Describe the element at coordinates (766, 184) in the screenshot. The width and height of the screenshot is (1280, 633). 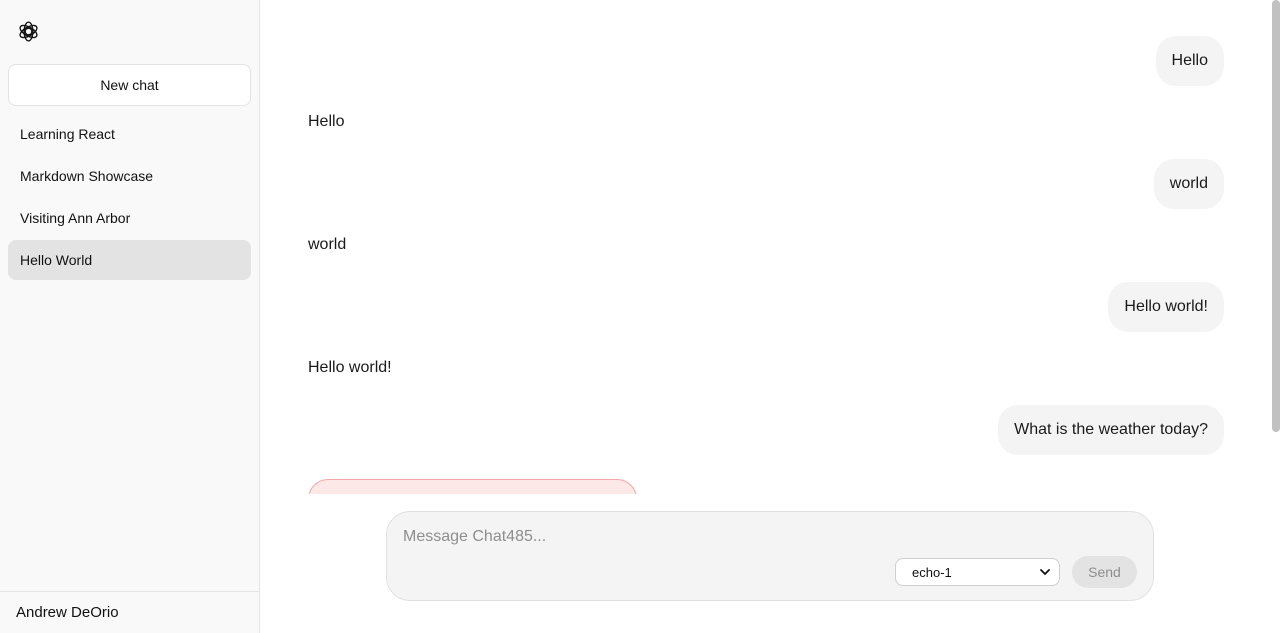
I see `user-message: world` at that location.